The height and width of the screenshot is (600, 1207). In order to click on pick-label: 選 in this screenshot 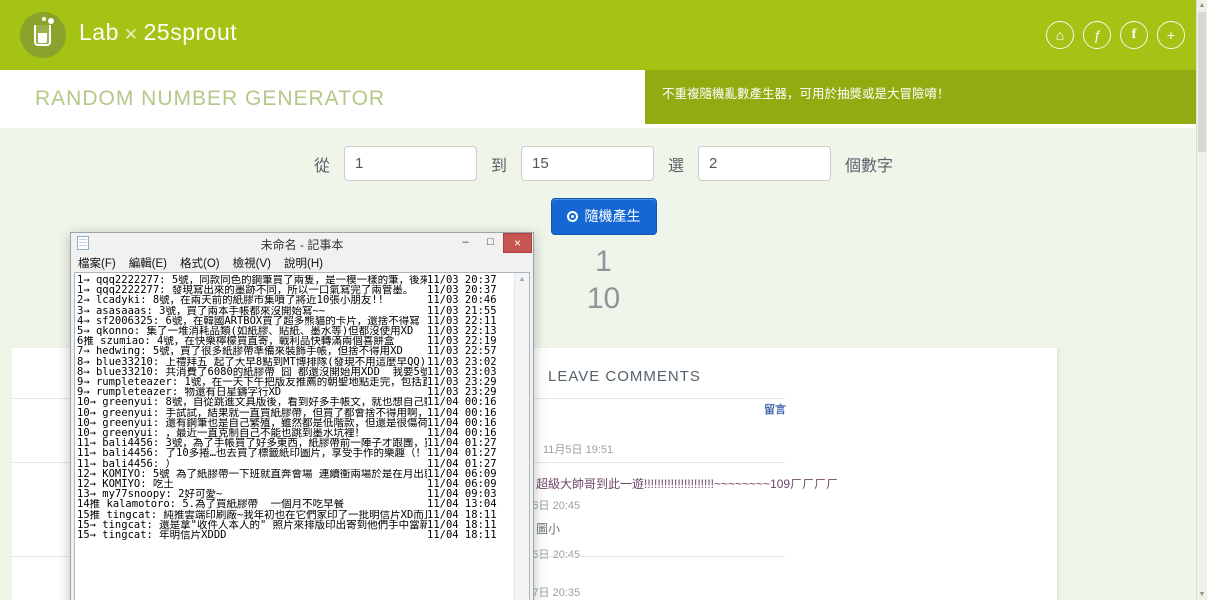, I will do `click(676, 166)`.